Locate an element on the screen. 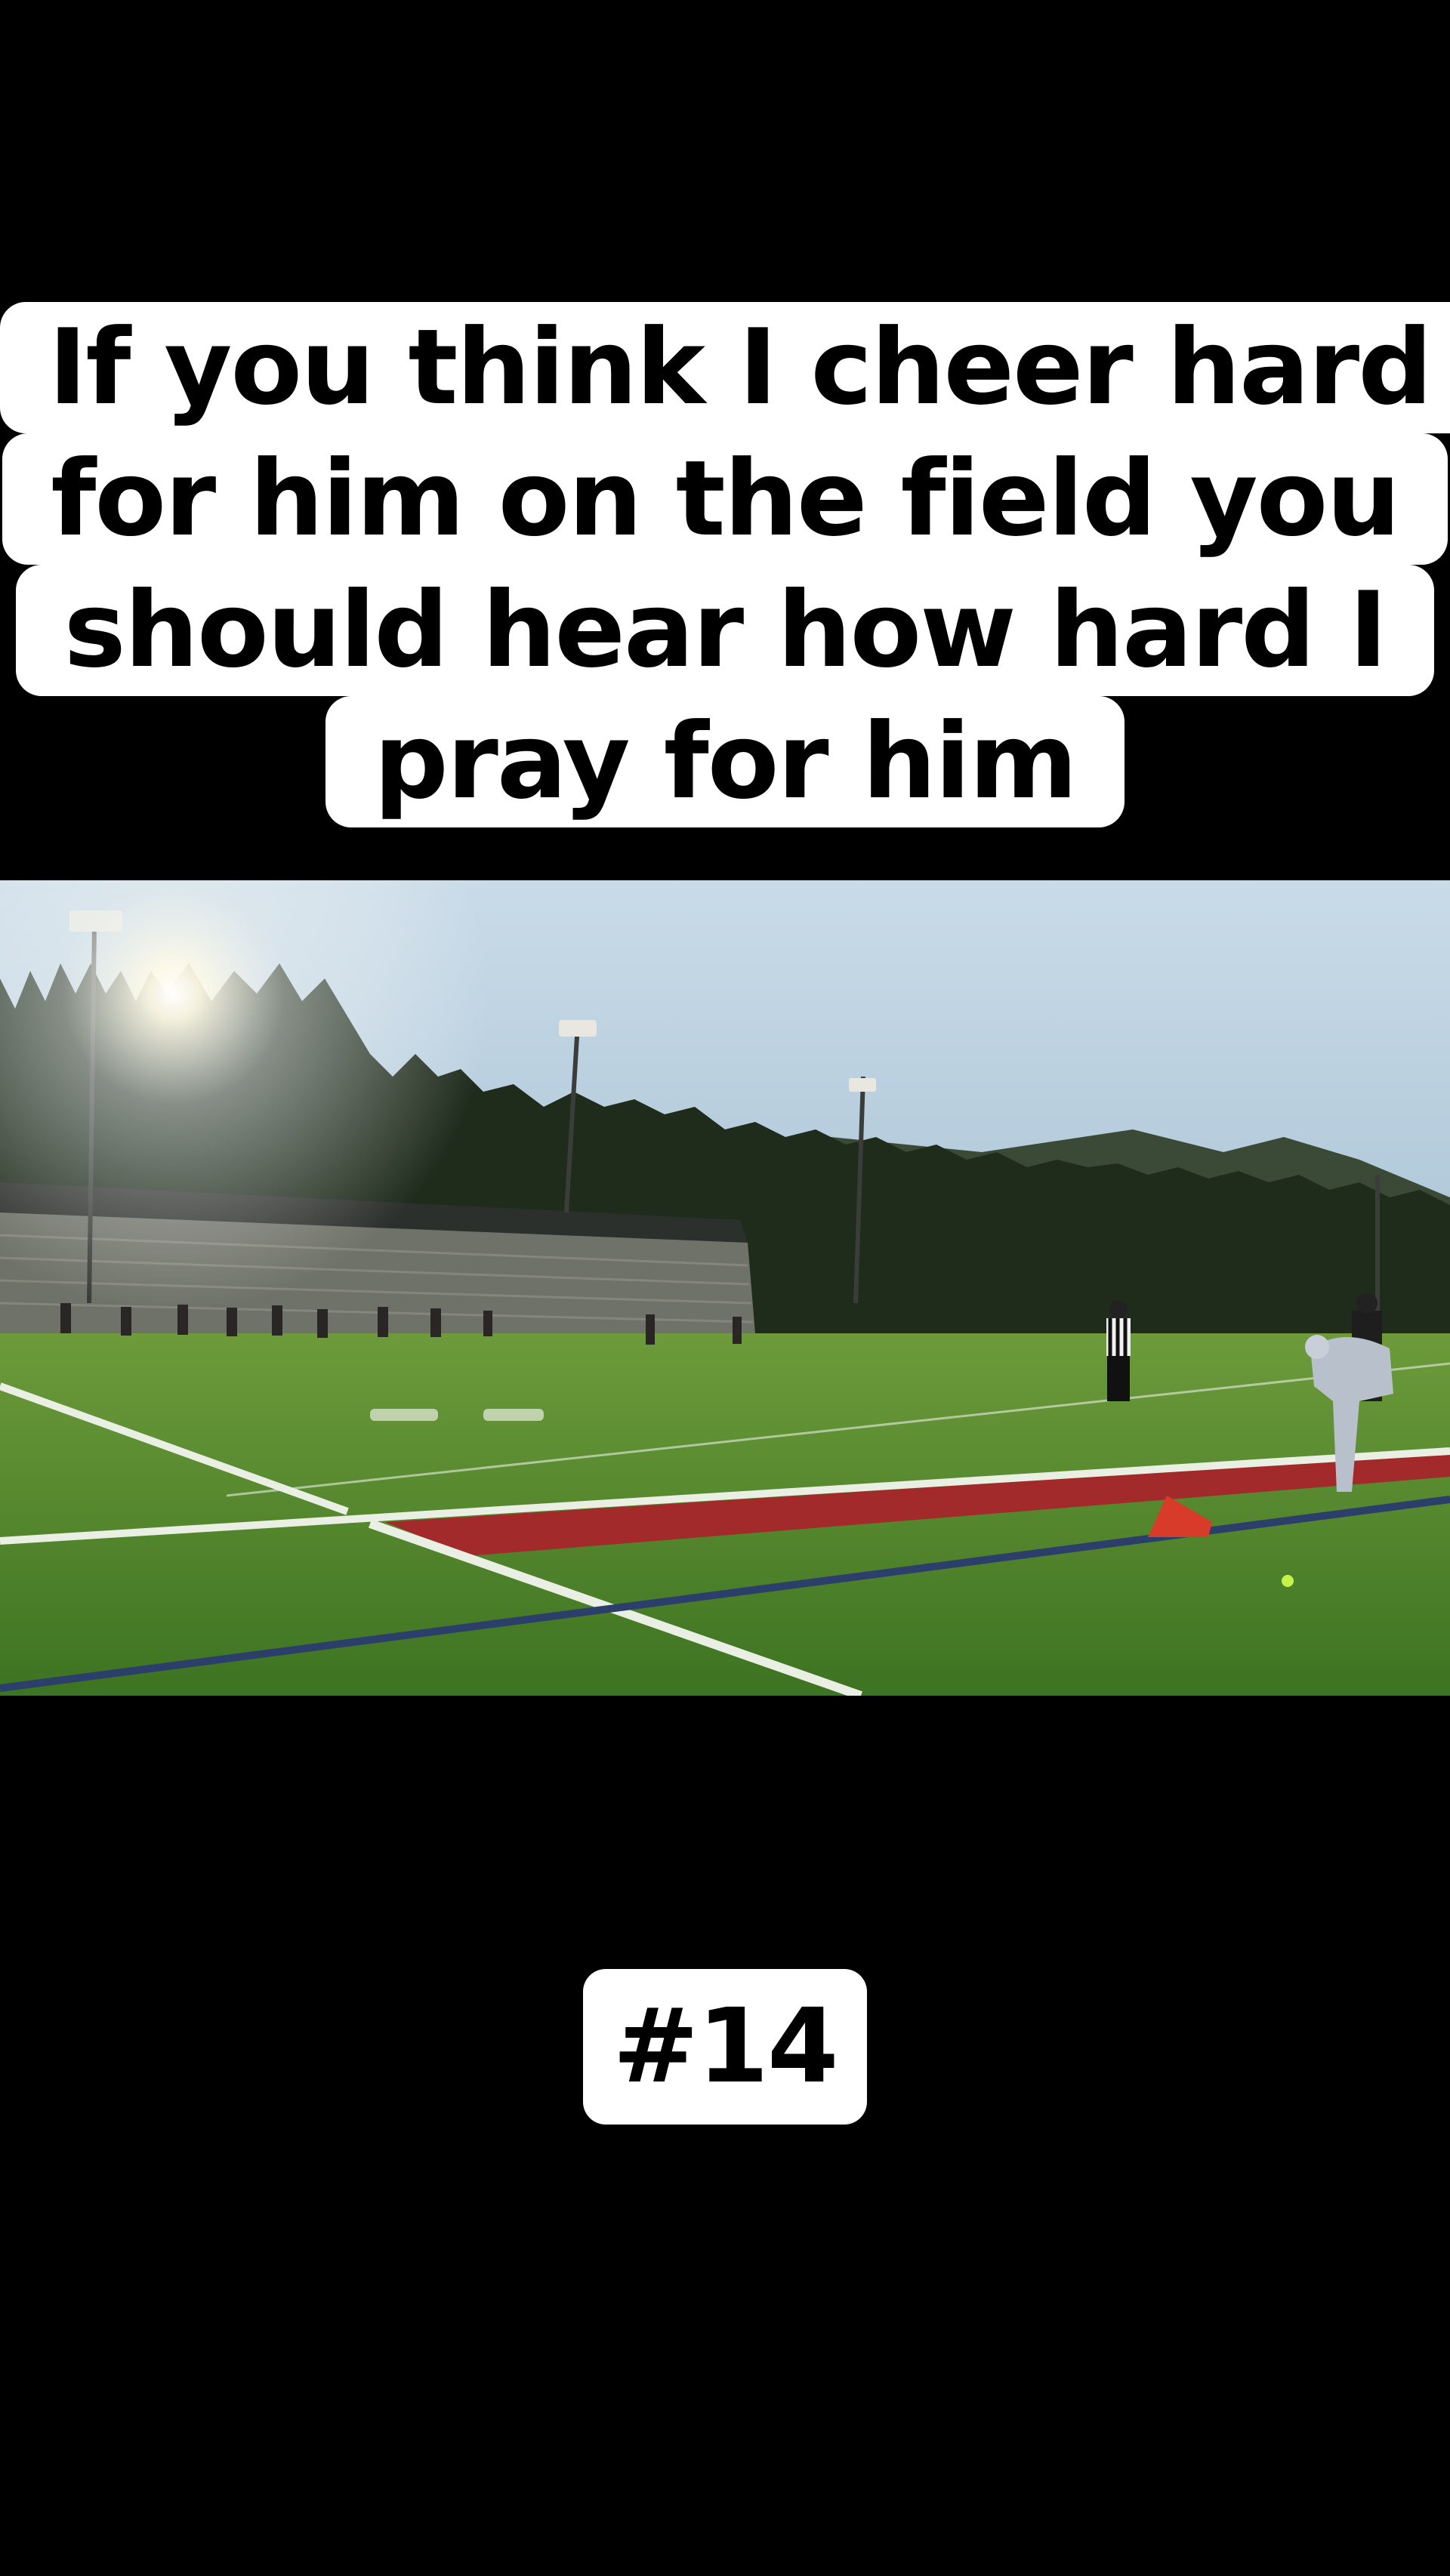  caption-line-2: for him on the field you is located at coordinates (725, 499).